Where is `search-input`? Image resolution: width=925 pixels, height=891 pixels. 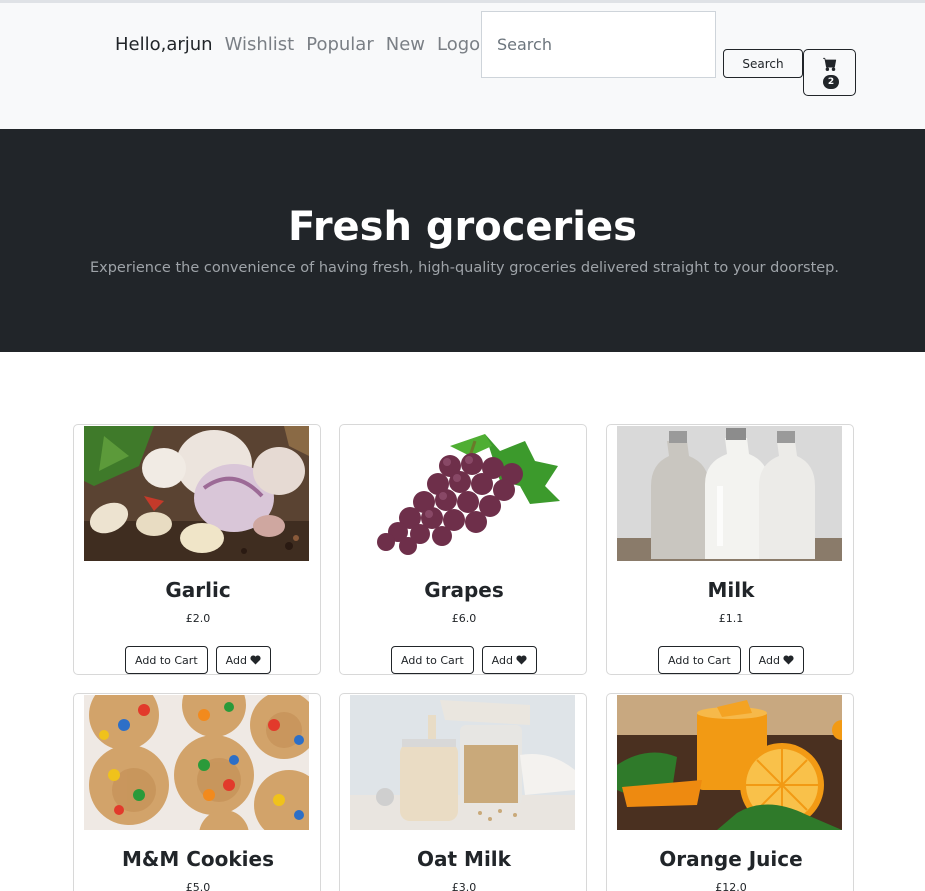 search-input is located at coordinates (598, 44).